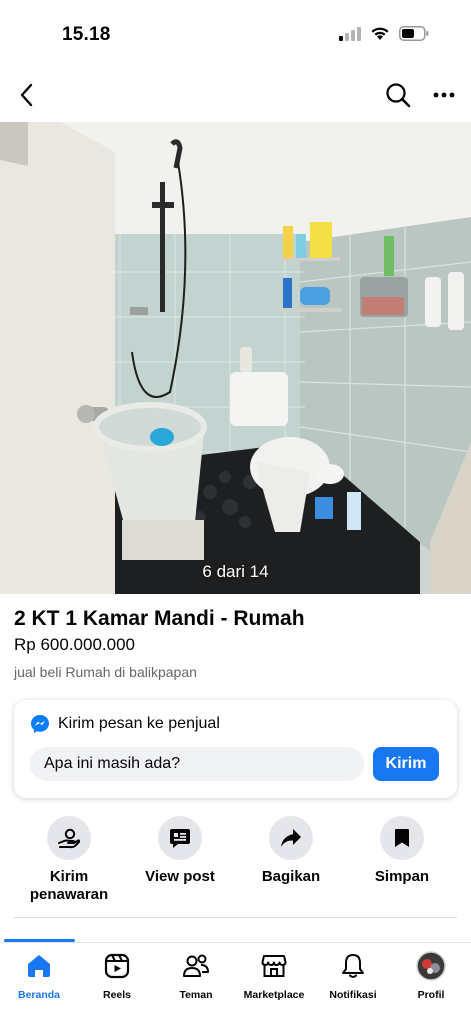  I want to click on battery-icon, so click(414, 36).